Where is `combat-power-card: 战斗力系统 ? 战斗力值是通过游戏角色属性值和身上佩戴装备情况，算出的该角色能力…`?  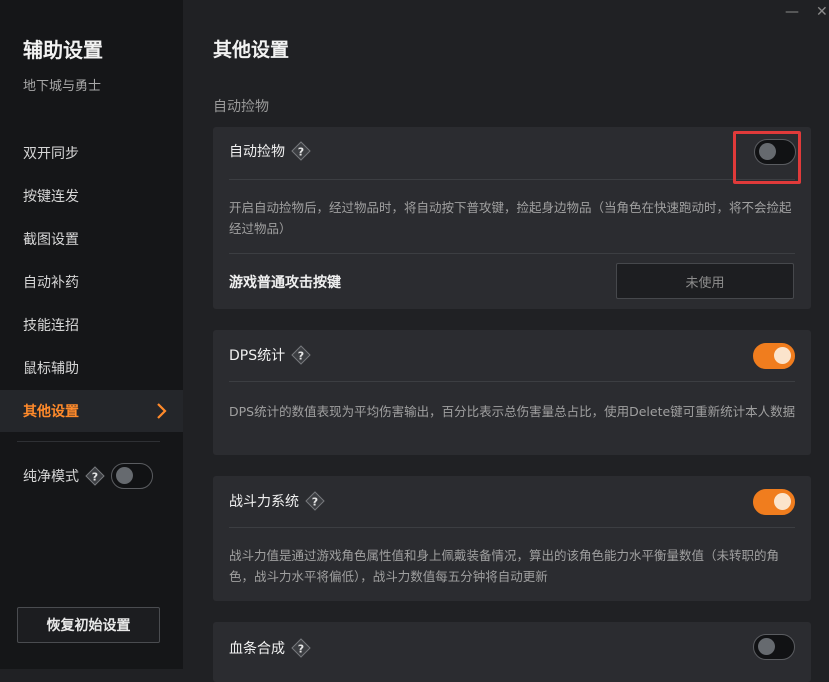
combat-power-card: 战斗力系统 ? 战斗力值是通过游戏角色属性值和身上佩戴装备情况，算出的该角色能力… is located at coordinates (512, 538).